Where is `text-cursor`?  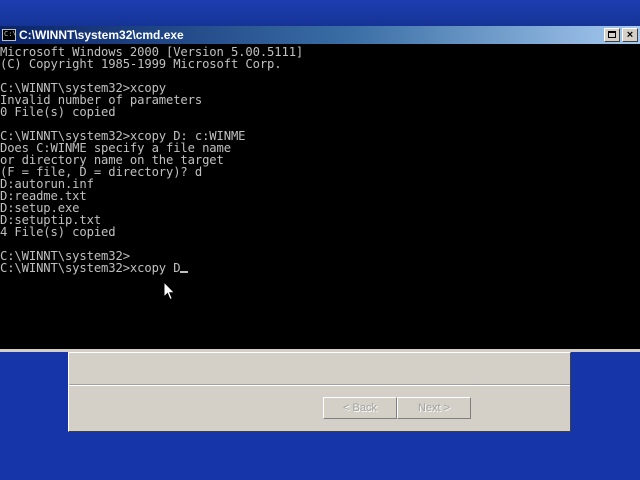
text-cursor is located at coordinates (184, 272).